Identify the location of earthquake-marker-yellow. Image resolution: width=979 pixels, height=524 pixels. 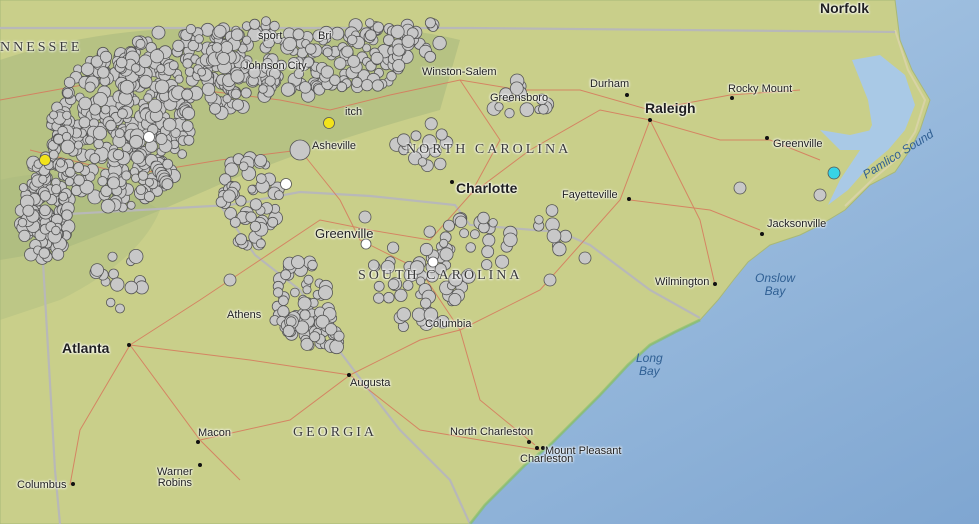
(329, 123).